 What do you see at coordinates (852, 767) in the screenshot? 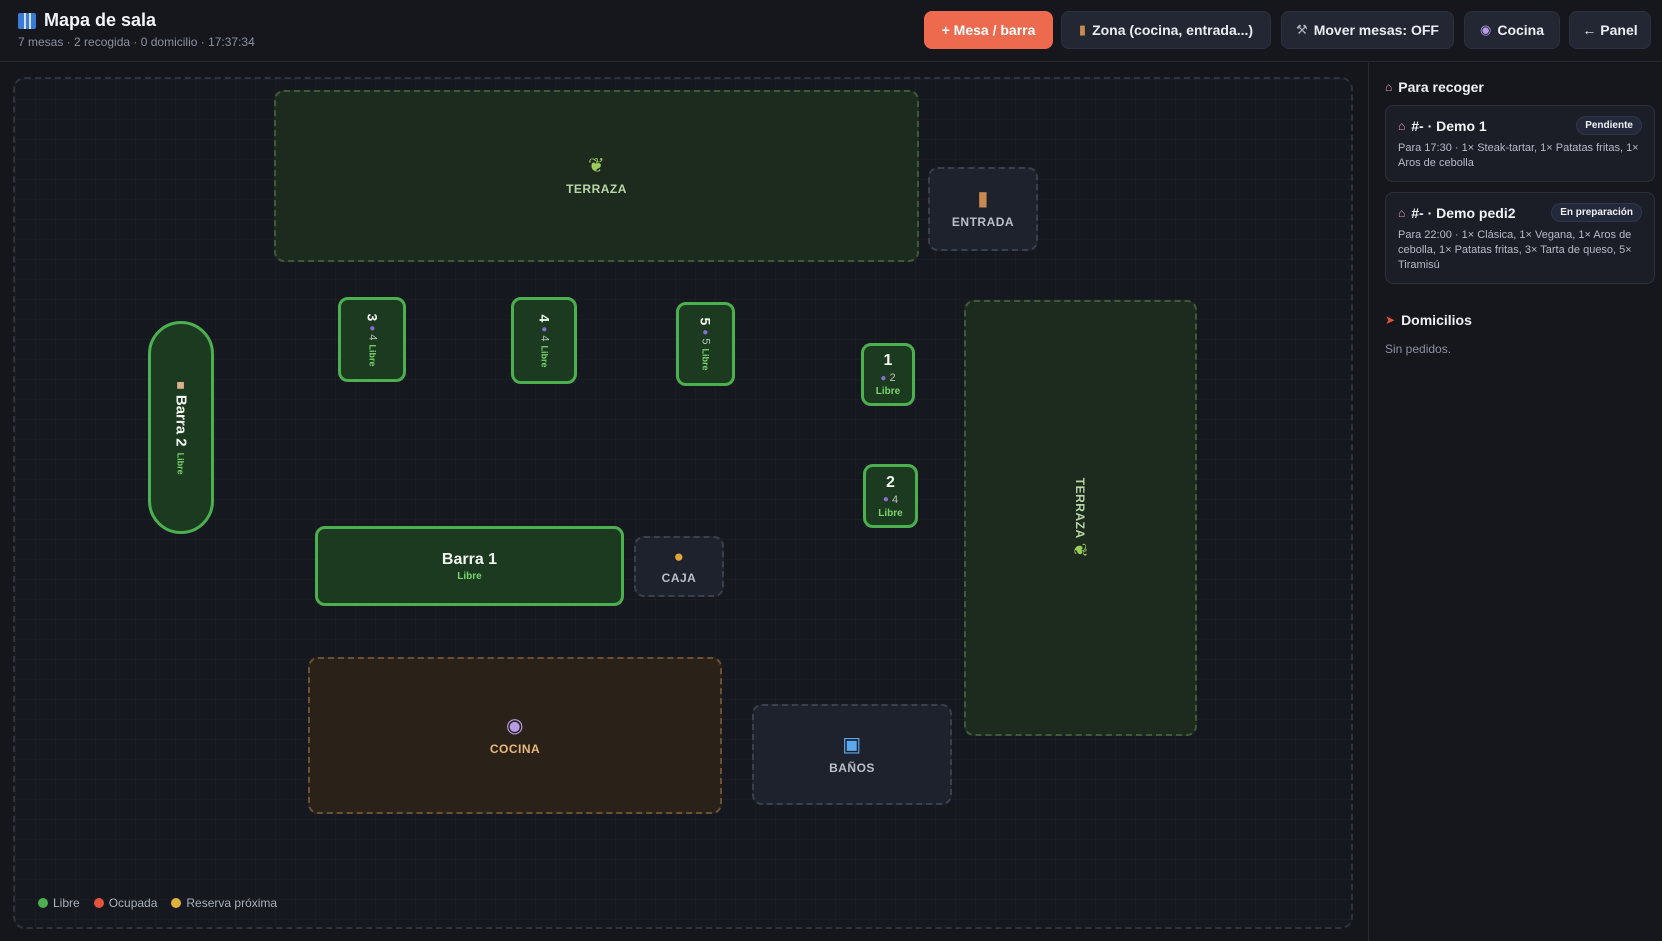
I see `zone-label: BAÑOS` at bounding box center [852, 767].